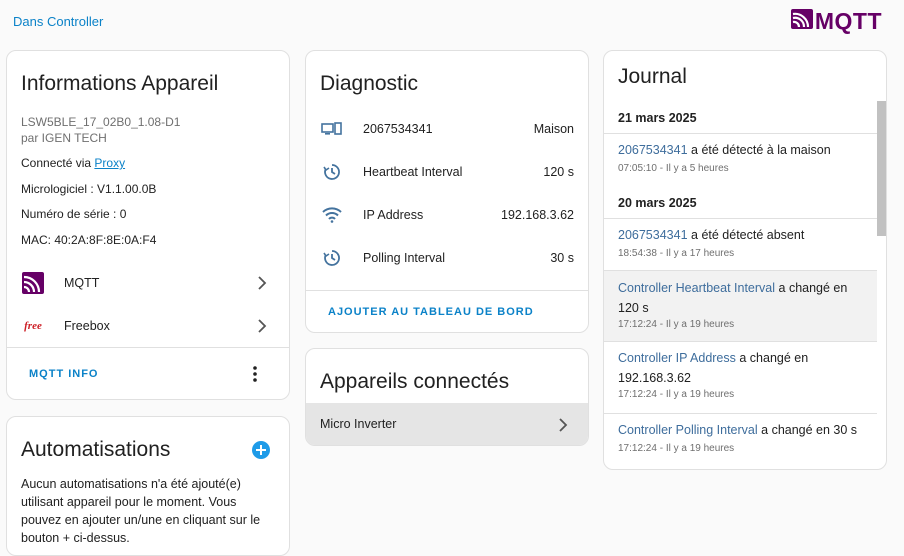  I want to click on journal-entity-link: Controller Polling Interval, so click(688, 430).